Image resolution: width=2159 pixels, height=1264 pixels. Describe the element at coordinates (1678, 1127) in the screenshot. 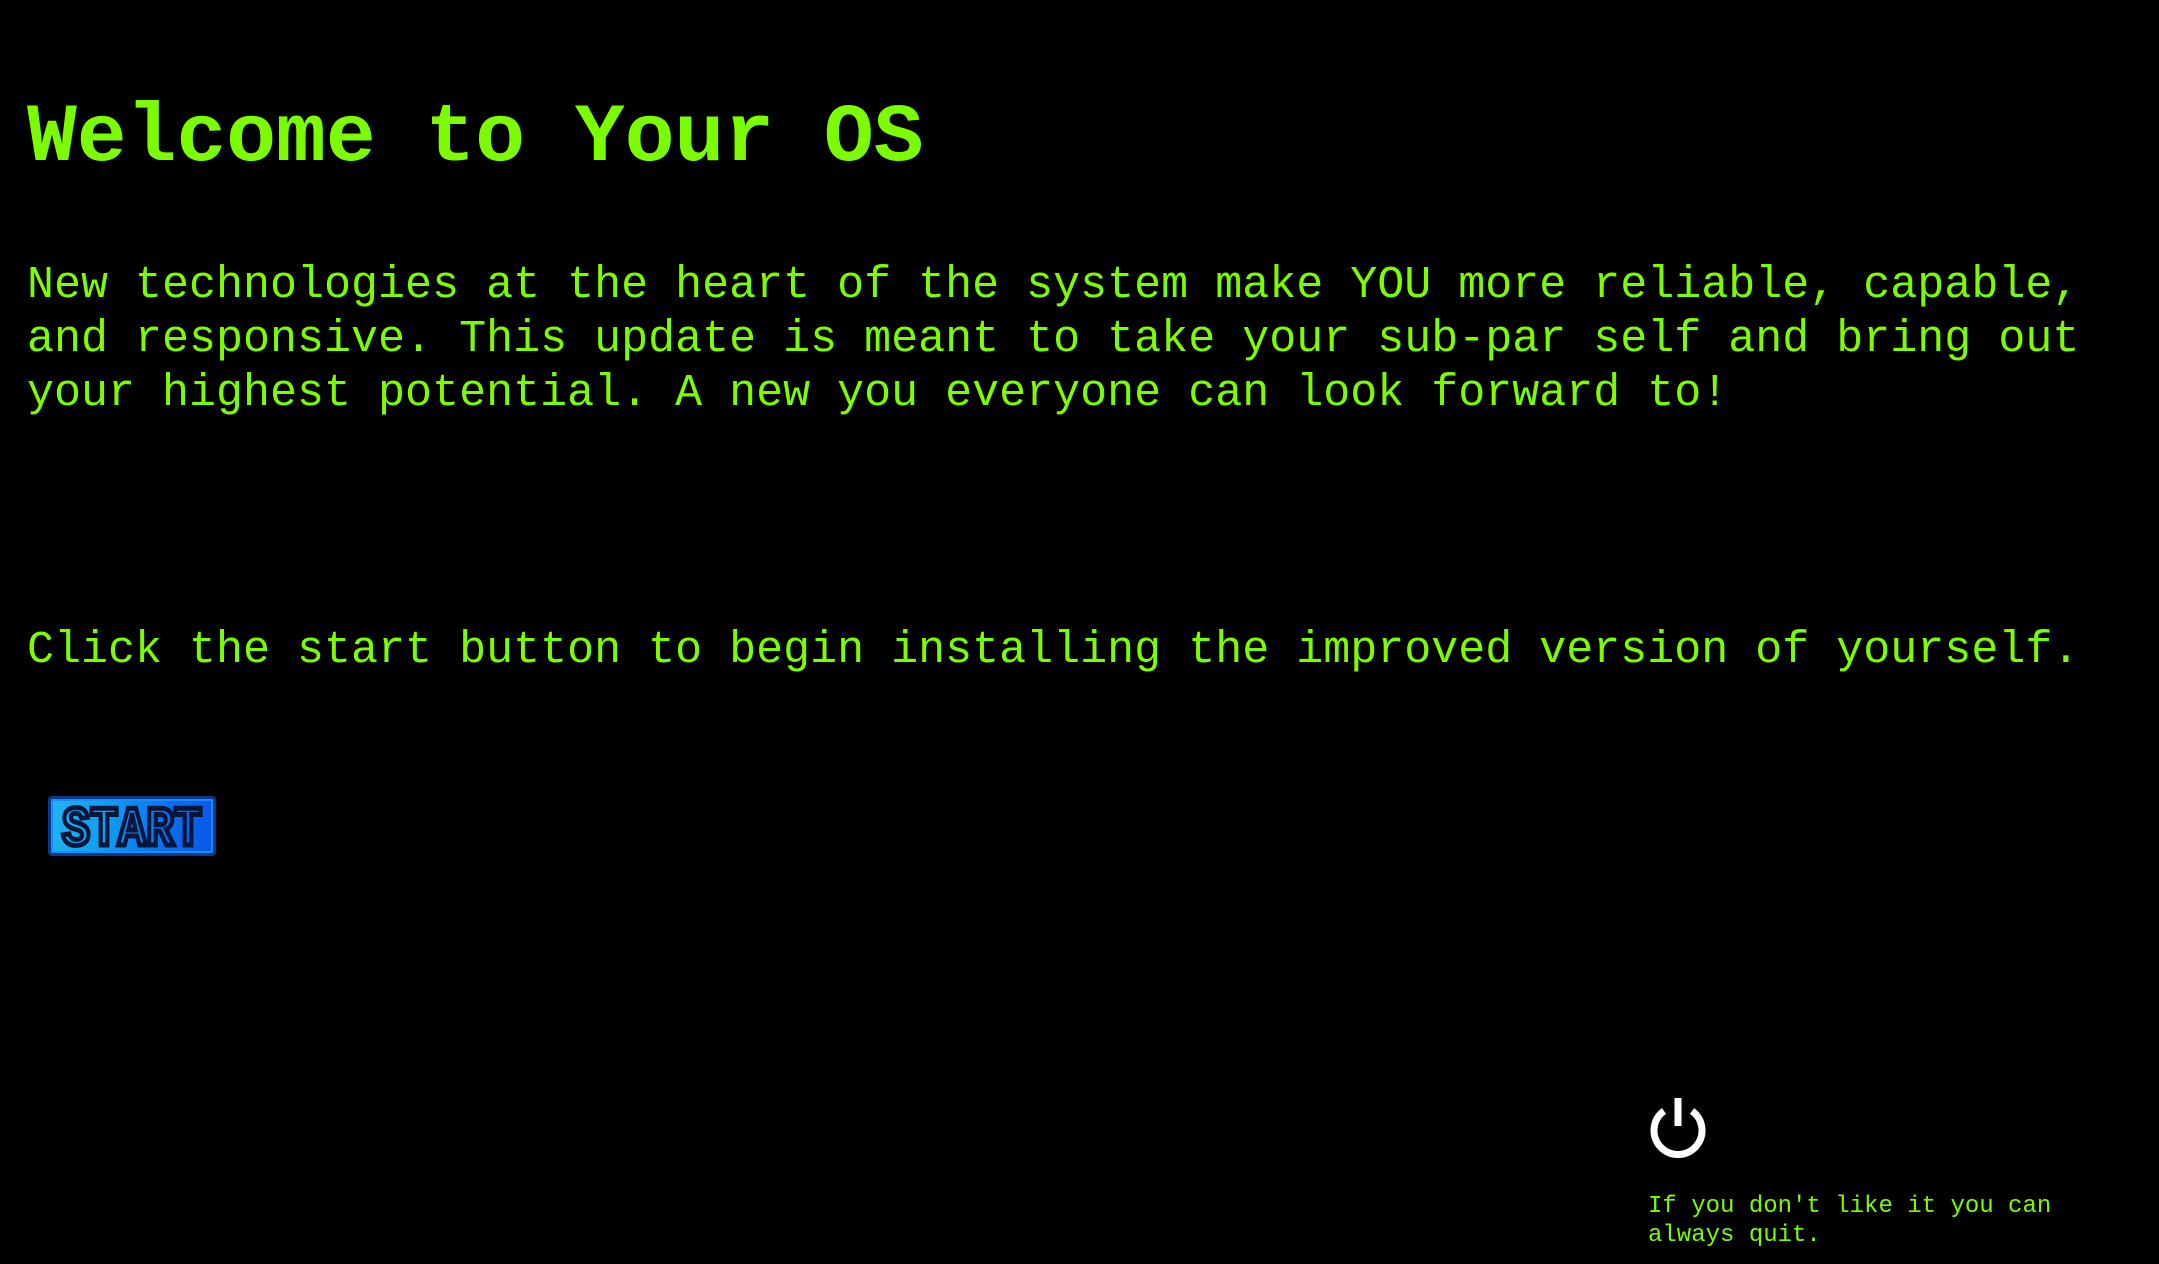

I see `power-icon` at that location.